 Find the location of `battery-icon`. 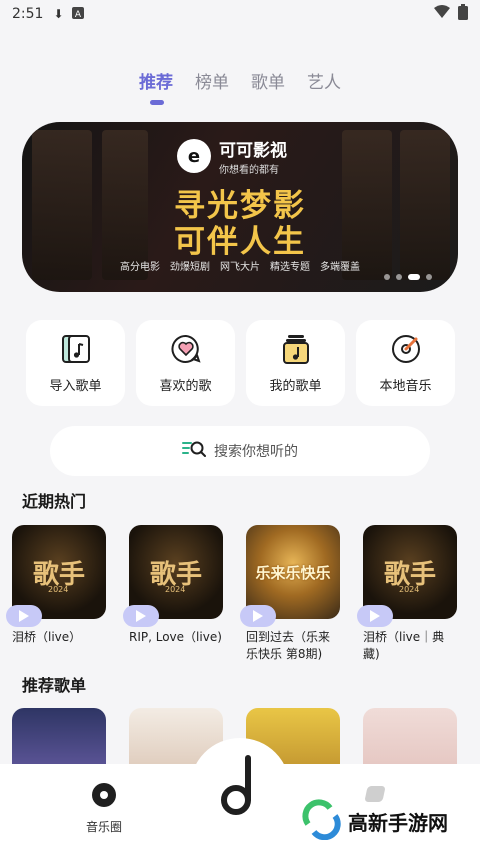

battery-icon is located at coordinates (463, 14).